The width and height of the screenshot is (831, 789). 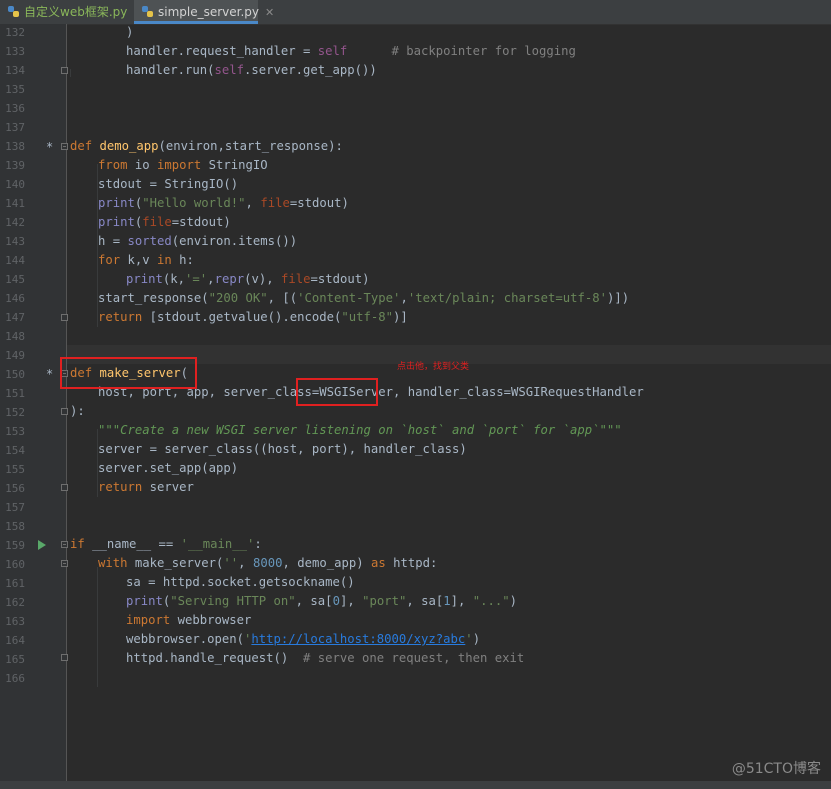 I want to click on code-string: "port", so click(x=384, y=601).